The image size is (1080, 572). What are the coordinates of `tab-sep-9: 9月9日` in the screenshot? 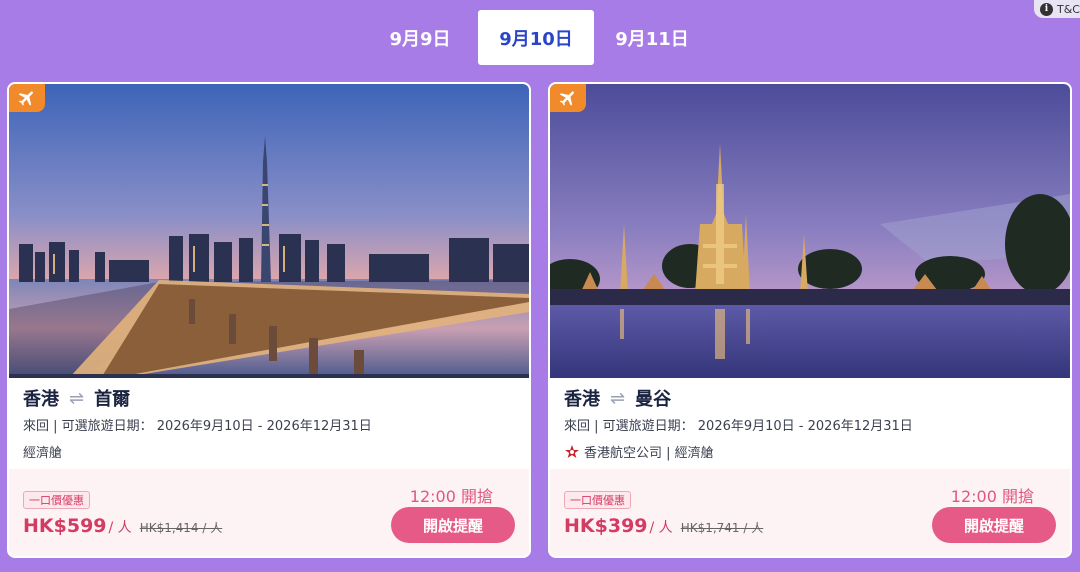 It's located at (420, 37).